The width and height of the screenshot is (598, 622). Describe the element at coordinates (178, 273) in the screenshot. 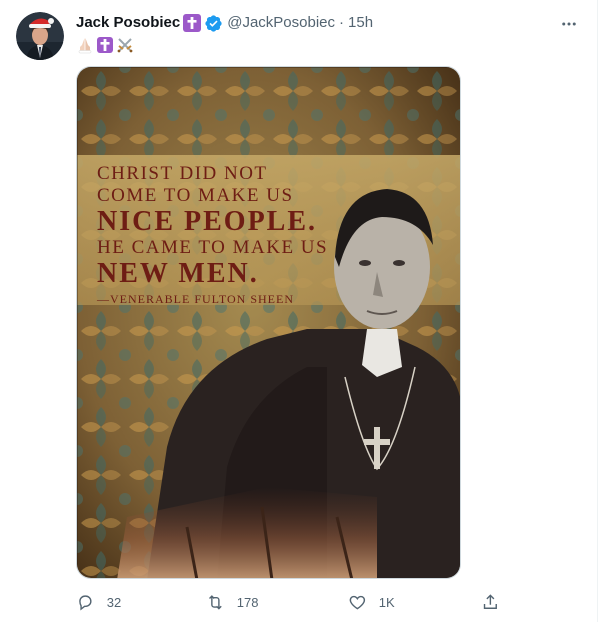

I see `quote-line-5: new men.` at that location.